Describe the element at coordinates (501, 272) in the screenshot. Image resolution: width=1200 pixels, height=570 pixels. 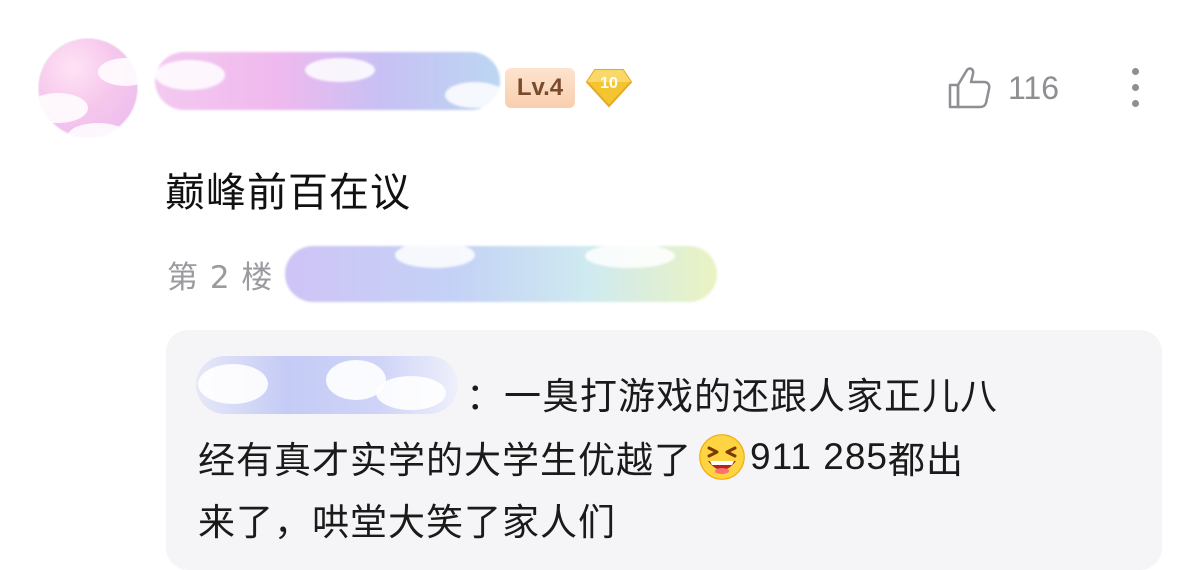
I see `meta-obscured` at that location.